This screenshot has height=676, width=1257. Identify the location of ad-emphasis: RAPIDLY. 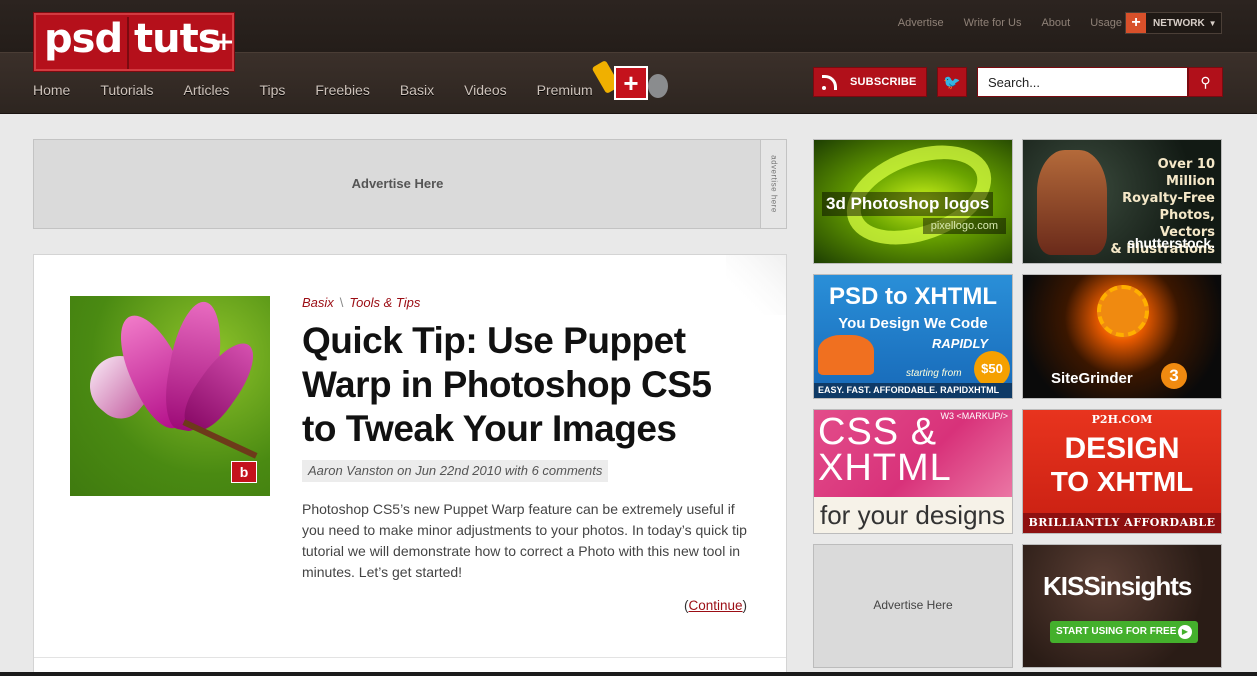
(960, 343).